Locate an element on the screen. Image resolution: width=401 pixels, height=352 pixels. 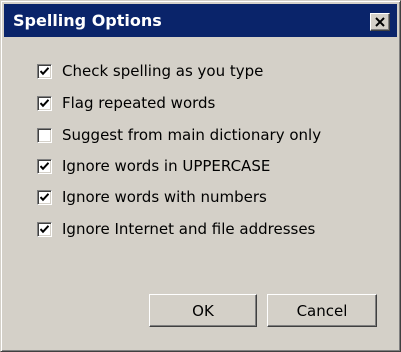
ok-button: OK is located at coordinates (203, 310).